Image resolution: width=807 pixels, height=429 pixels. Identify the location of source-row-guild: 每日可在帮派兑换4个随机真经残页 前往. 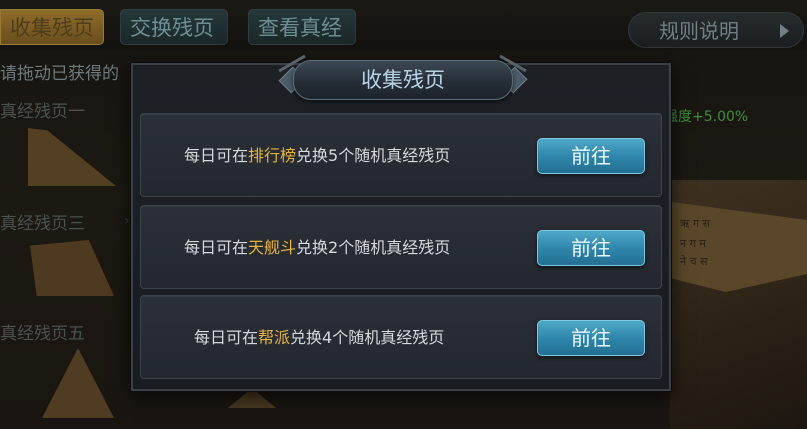
(401, 337).